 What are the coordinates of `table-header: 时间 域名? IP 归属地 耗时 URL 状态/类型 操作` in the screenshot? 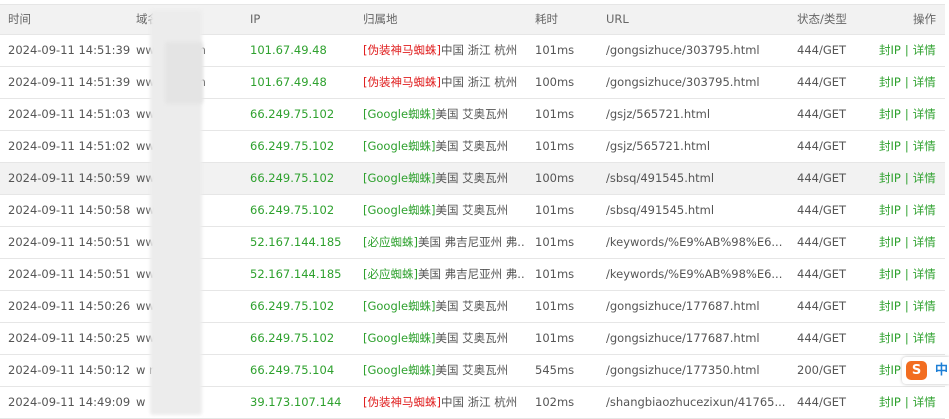 It's located at (472, 20).